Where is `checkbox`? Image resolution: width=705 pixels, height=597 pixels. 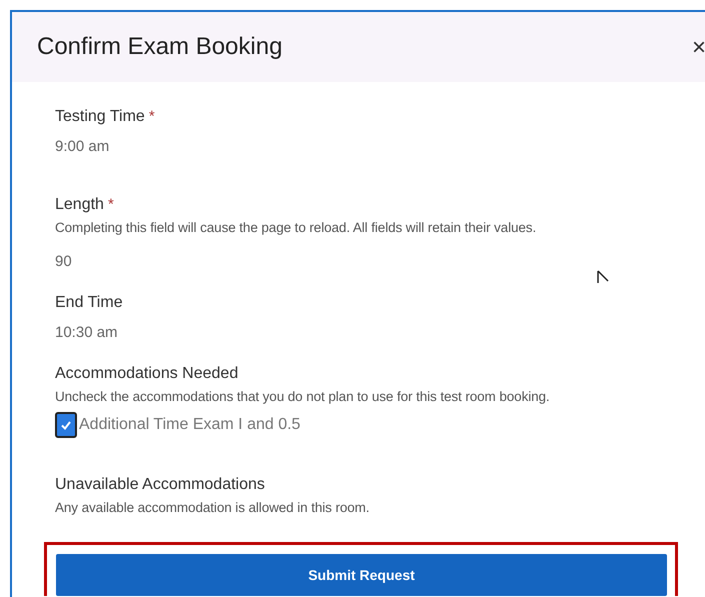
checkbox is located at coordinates (66, 425).